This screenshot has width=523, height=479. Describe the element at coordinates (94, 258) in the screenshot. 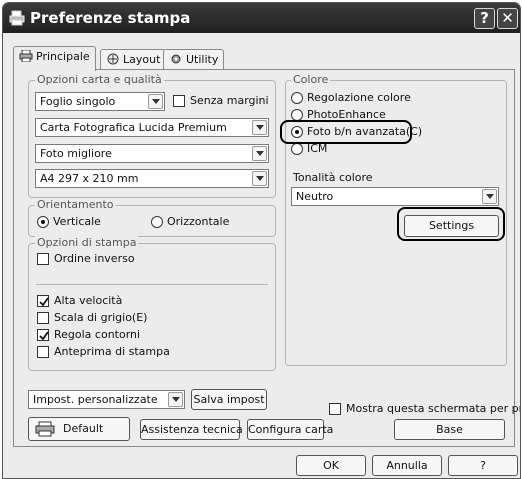

I see `reverse-order-label: Ordine inverso` at that location.